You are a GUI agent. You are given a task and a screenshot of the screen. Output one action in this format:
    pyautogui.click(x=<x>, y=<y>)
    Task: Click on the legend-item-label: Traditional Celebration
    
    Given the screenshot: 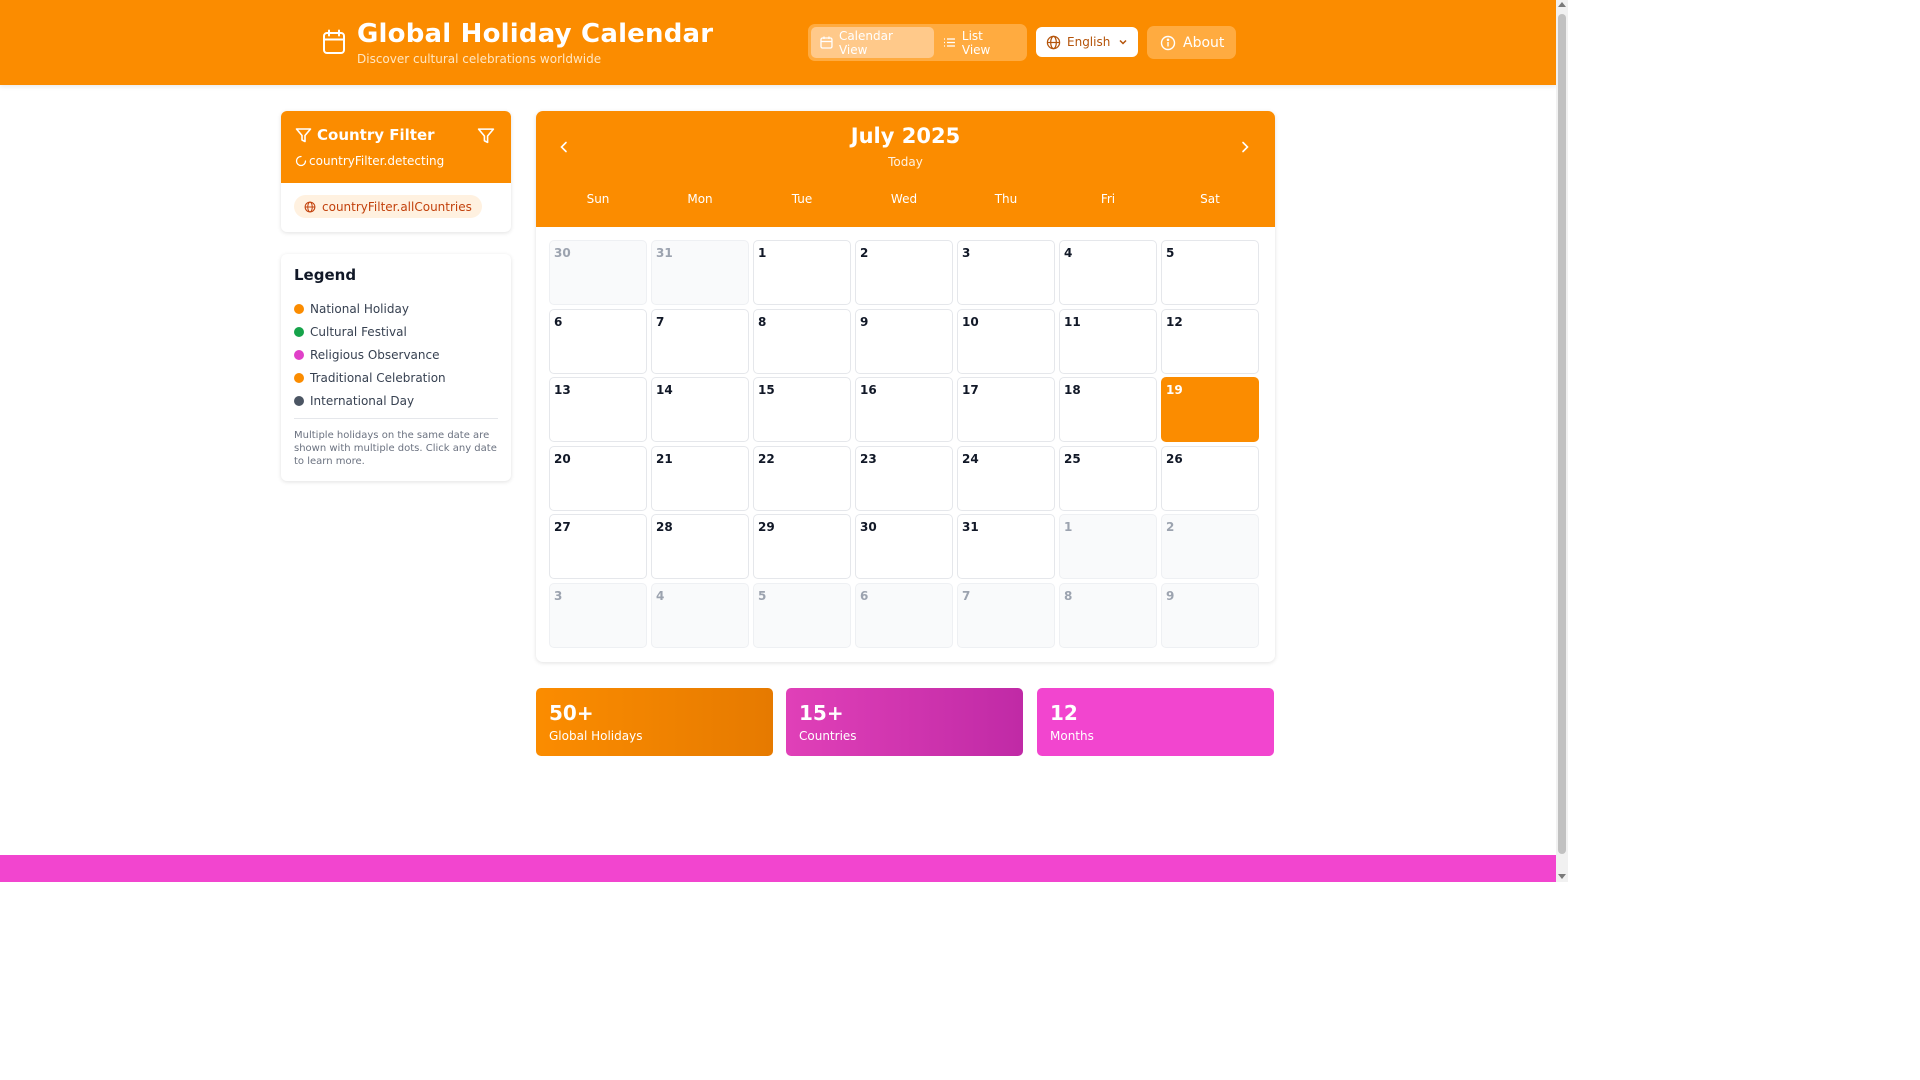 What is the action you would take?
    pyautogui.click(x=378, y=377)
    